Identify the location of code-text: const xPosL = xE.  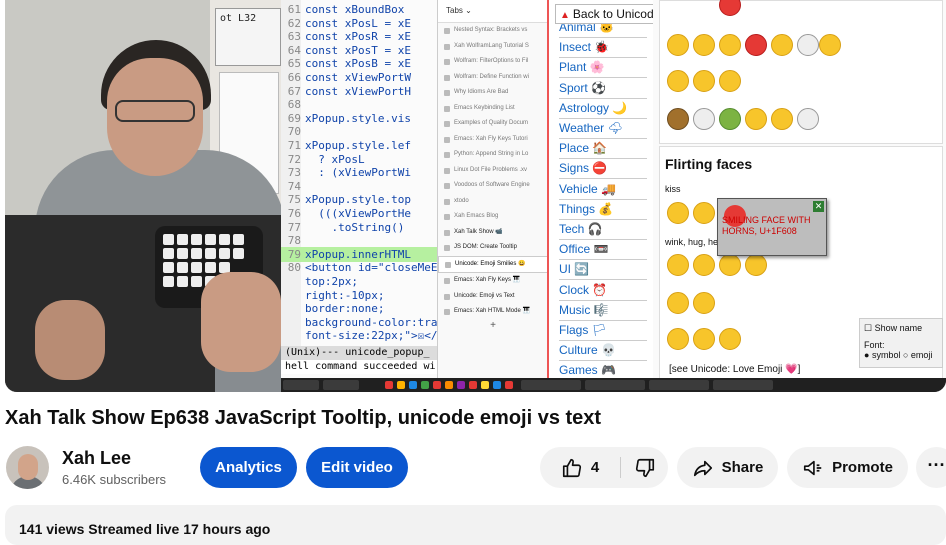
(358, 23).